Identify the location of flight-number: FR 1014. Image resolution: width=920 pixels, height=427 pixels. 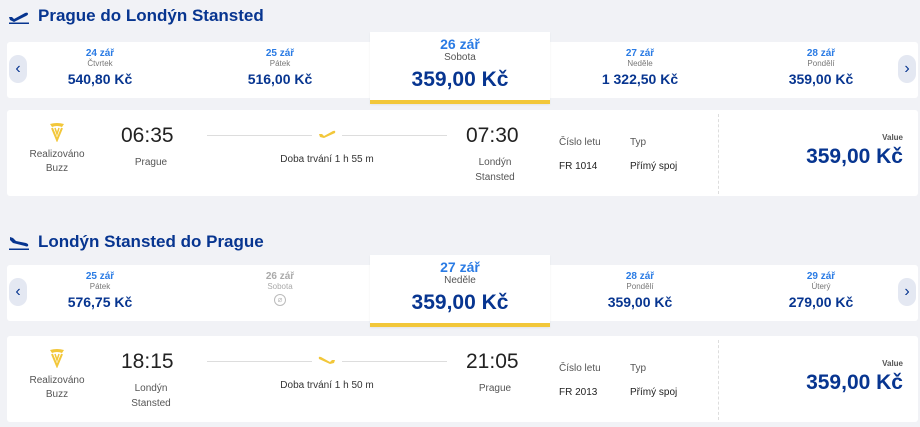
(578, 166).